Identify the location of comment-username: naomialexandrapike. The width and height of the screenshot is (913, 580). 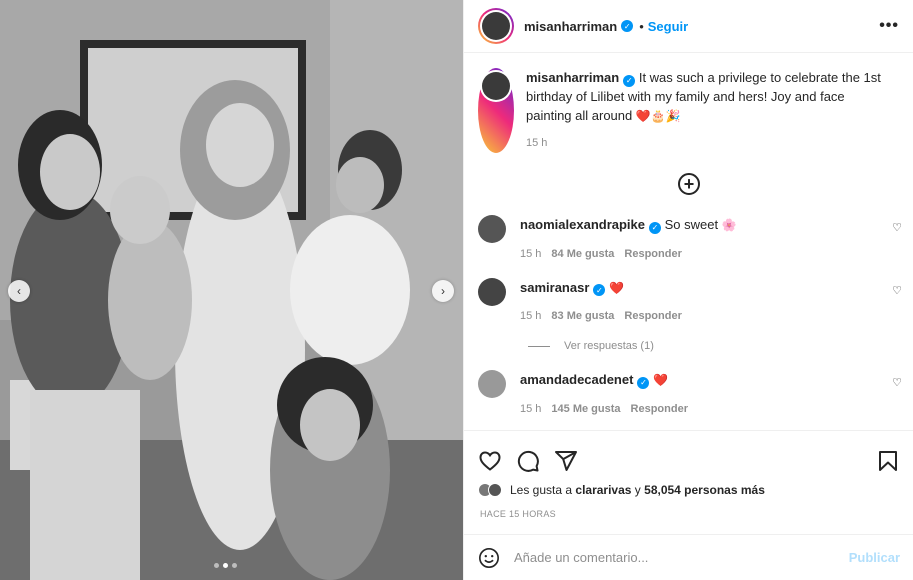
(582, 224).